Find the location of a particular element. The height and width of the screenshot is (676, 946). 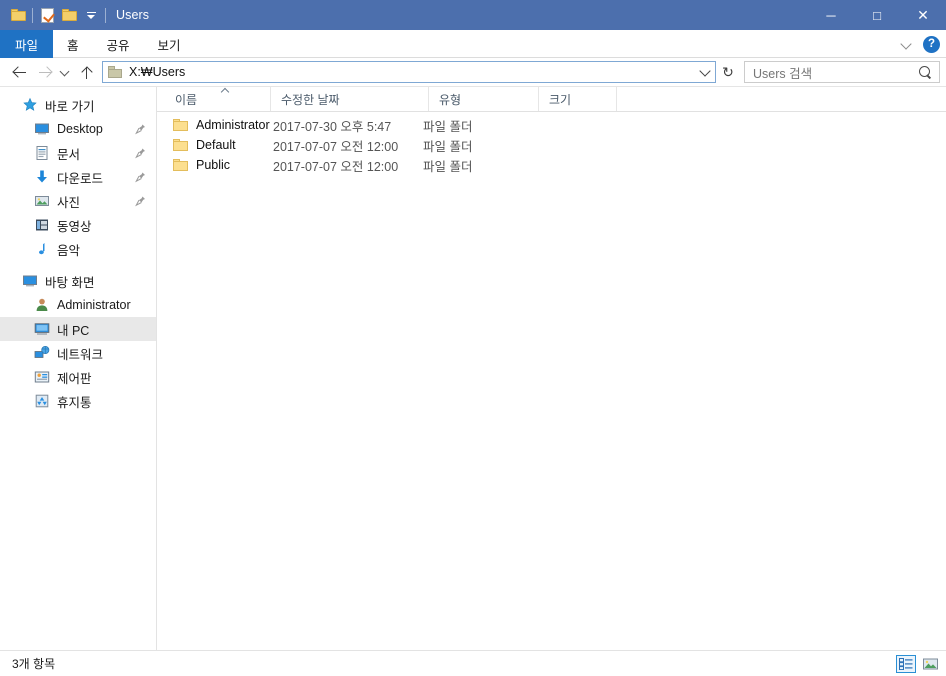

sidebar-item-label: 내 PC is located at coordinates (73, 330).